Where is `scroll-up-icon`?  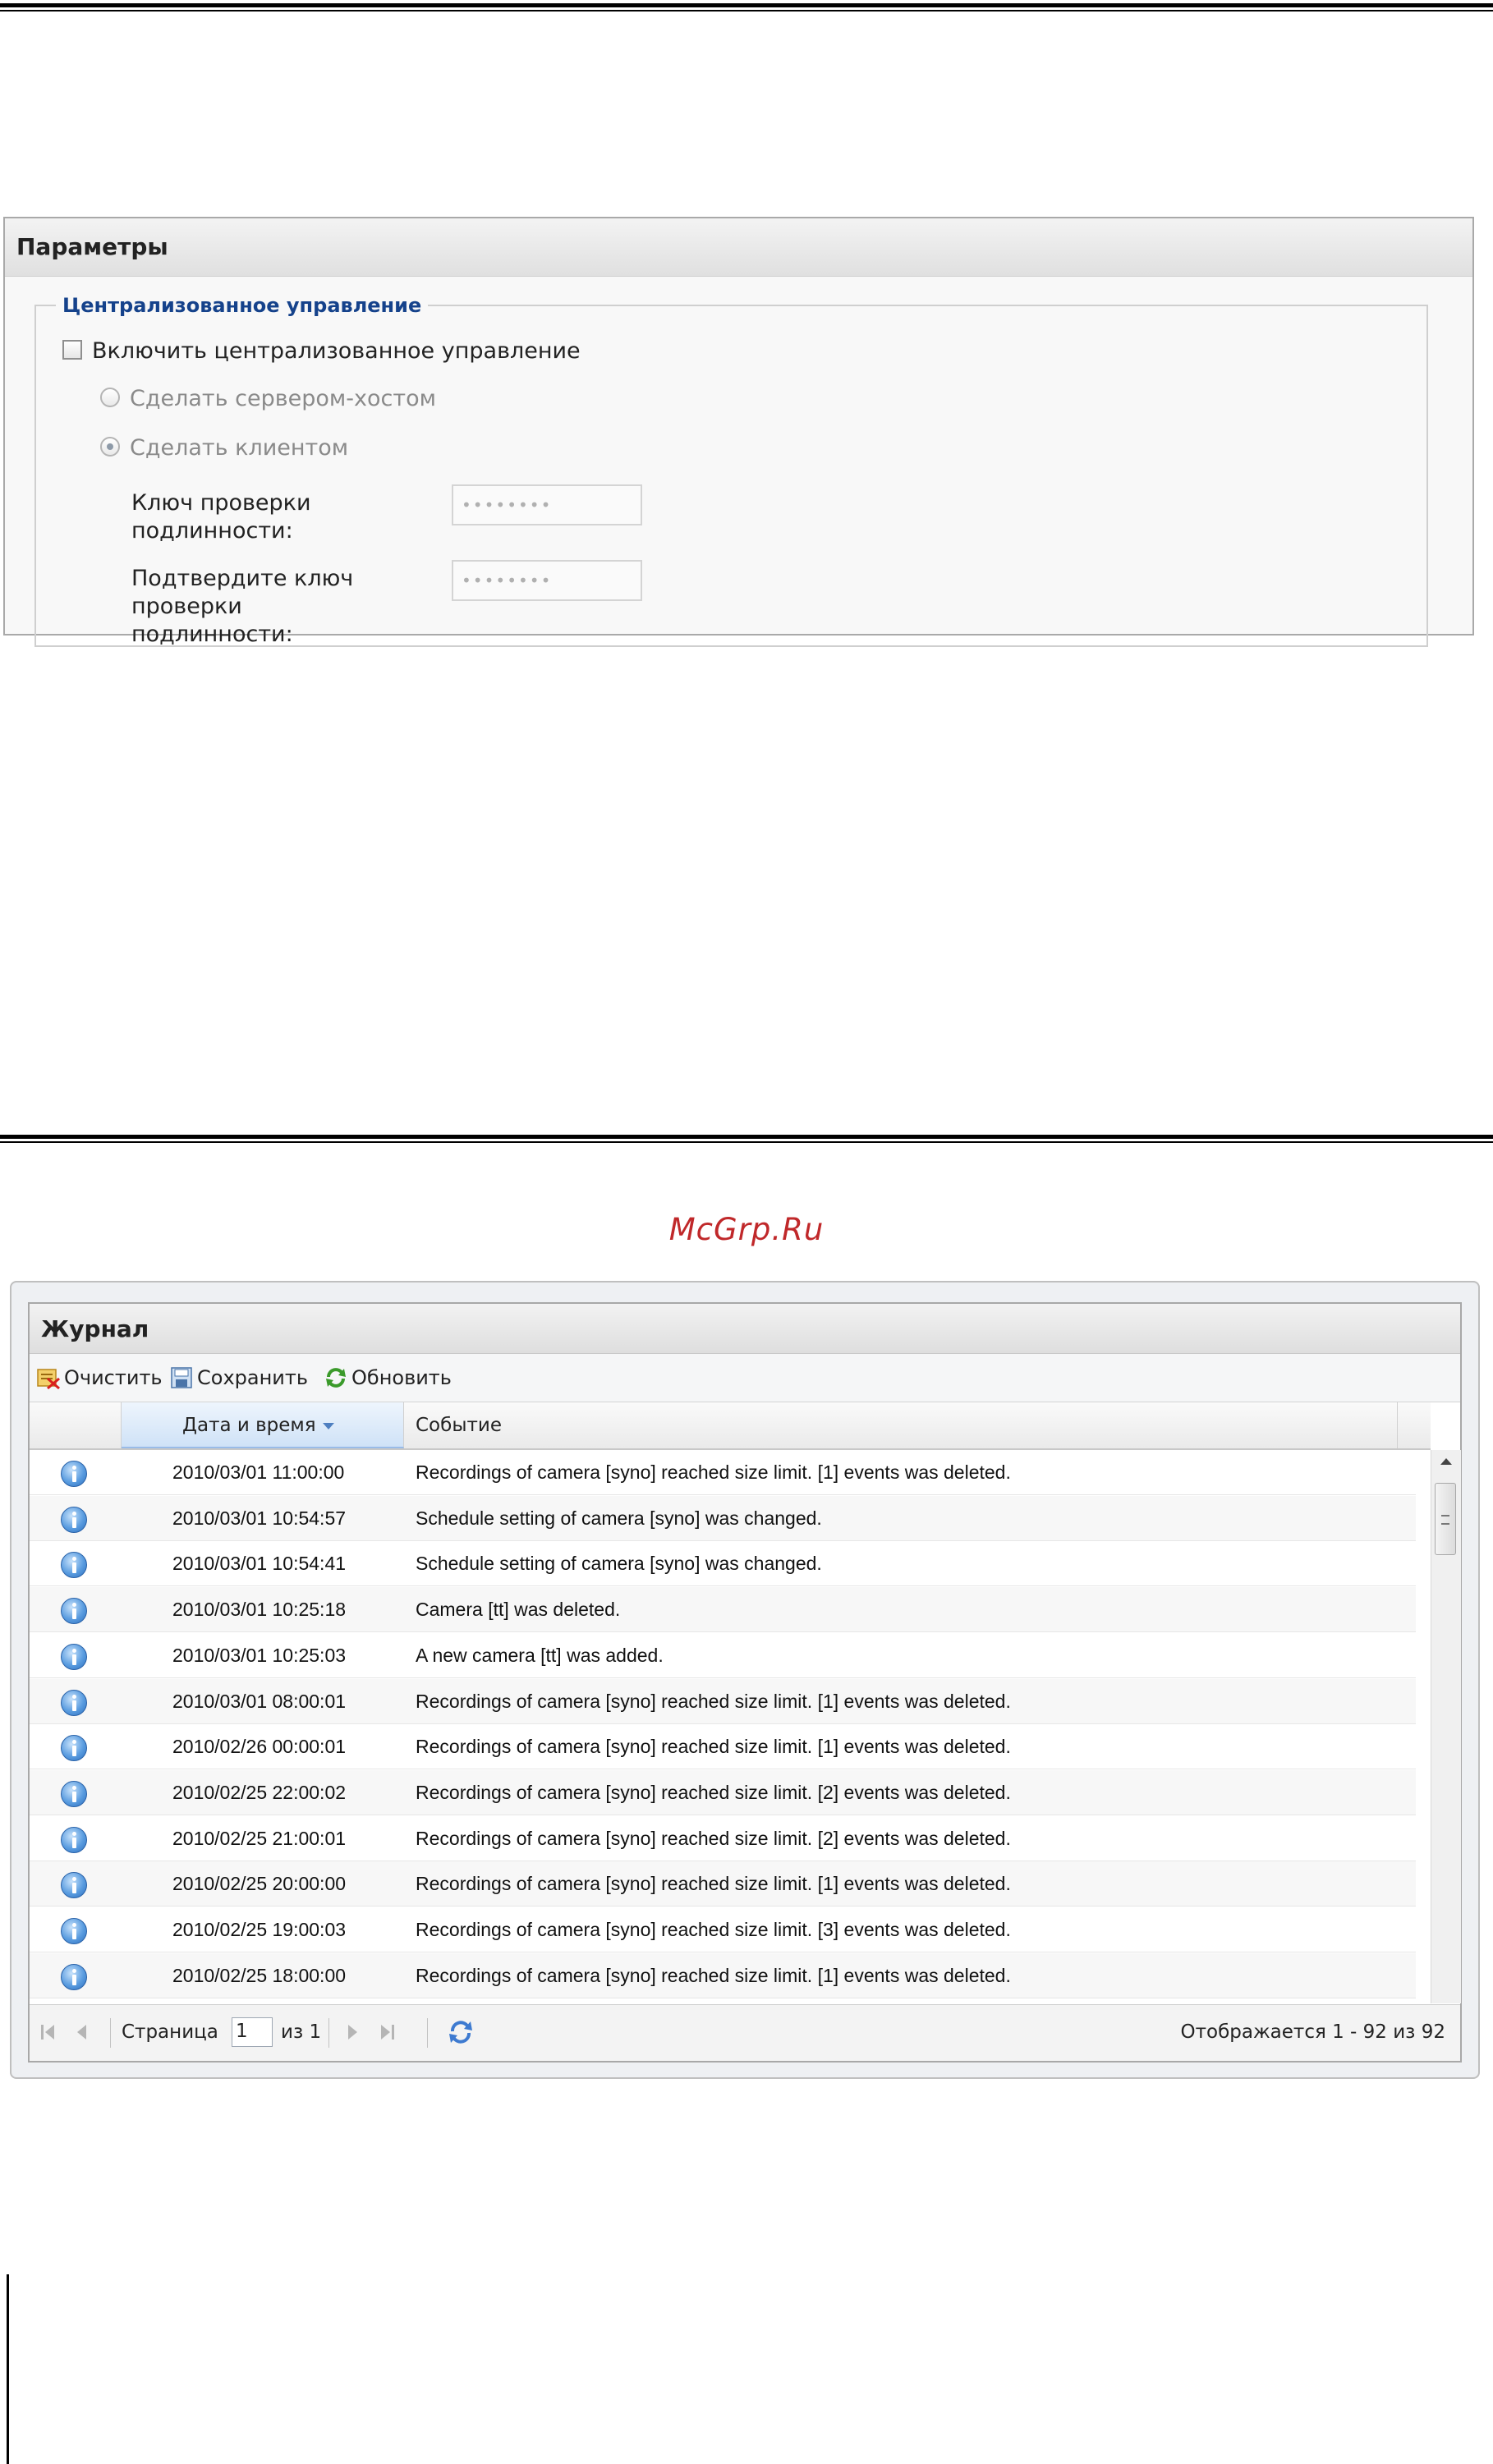 scroll-up-icon is located at coordinates (1446, 1462).